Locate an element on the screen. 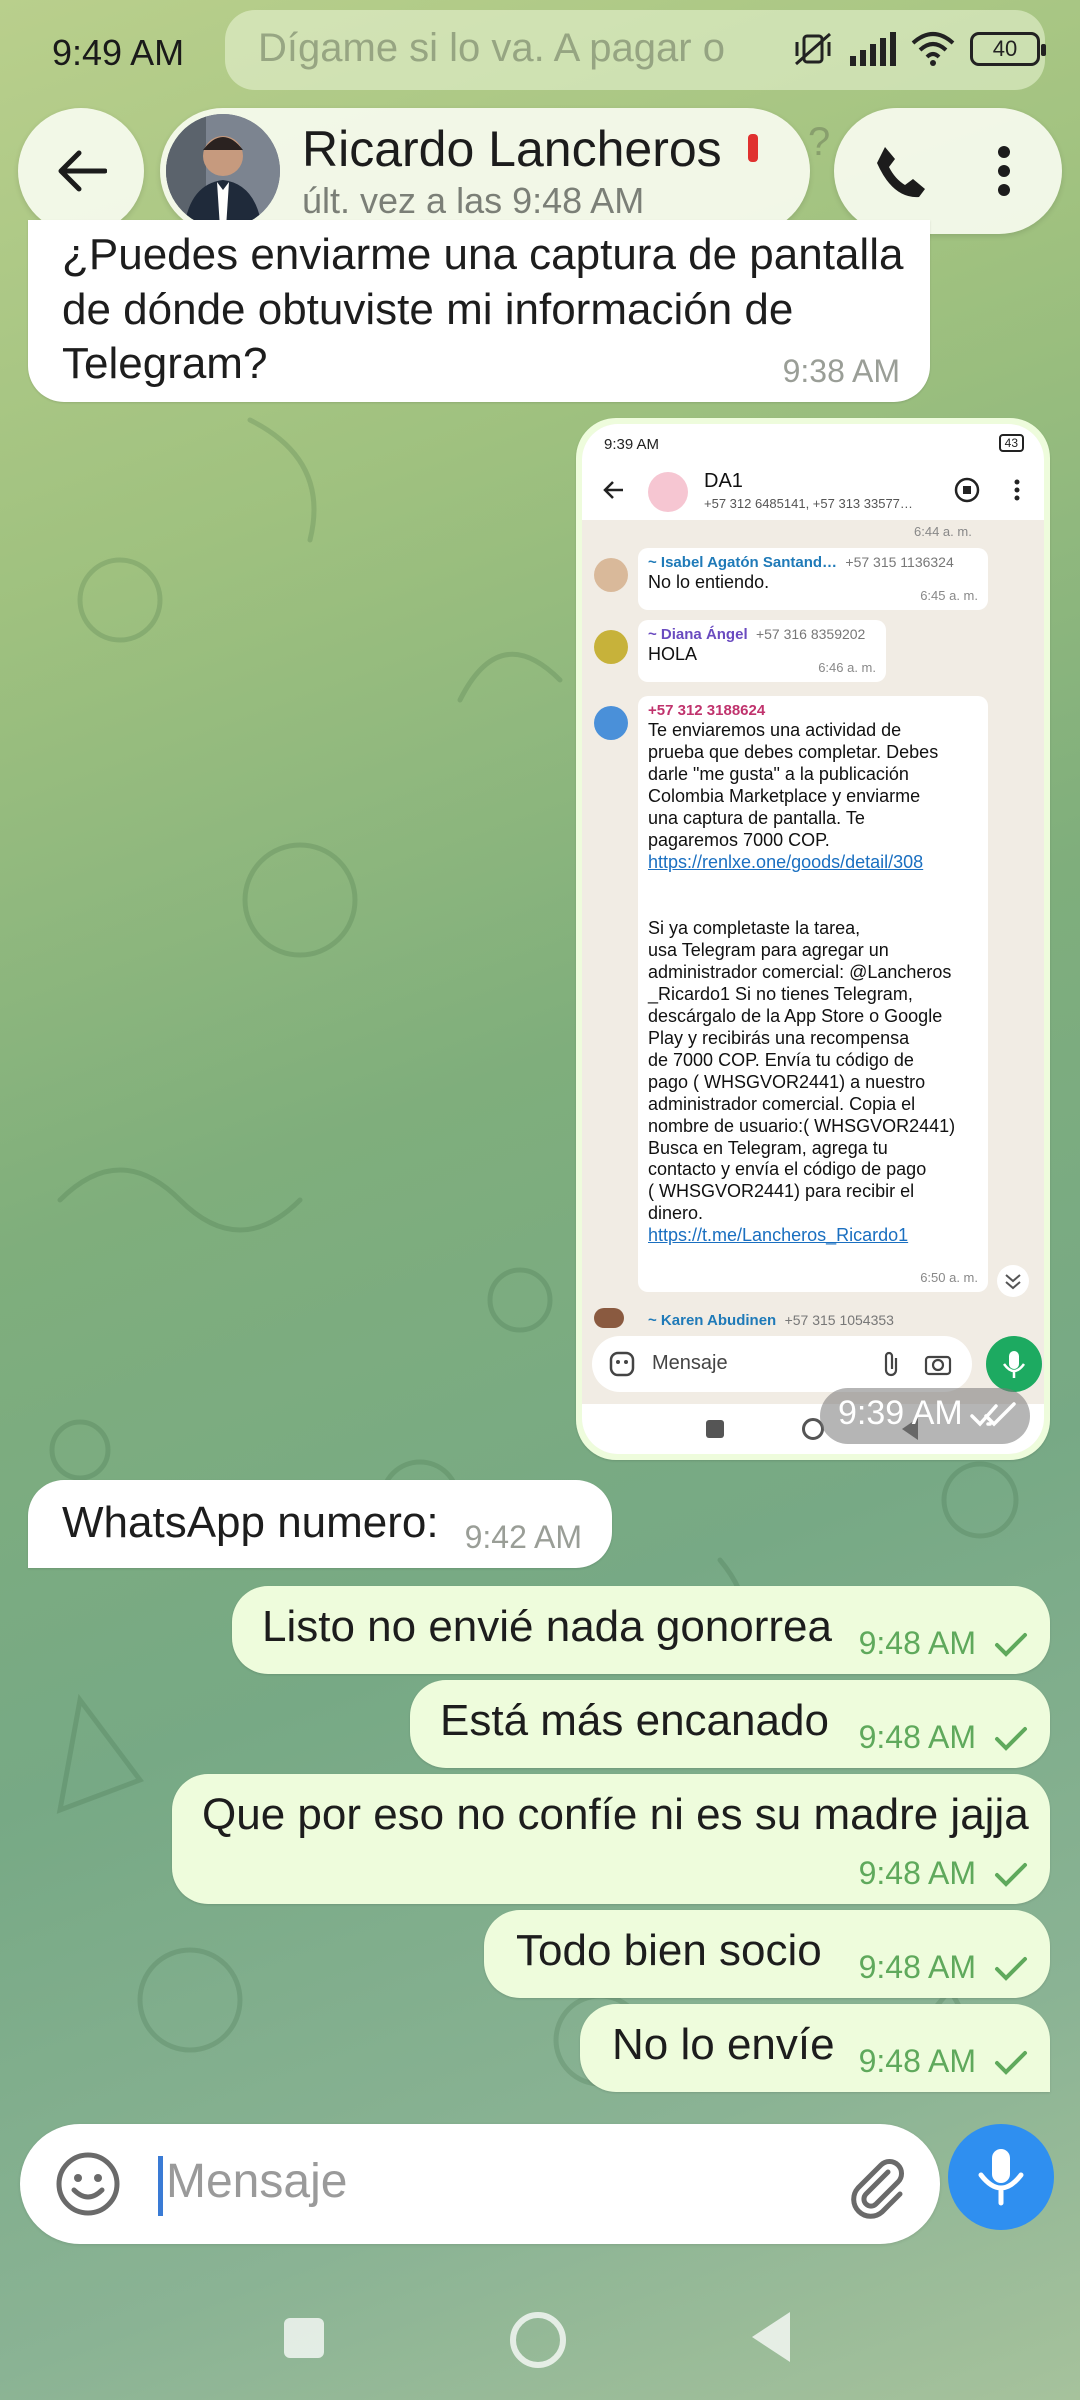 The image size is (1080, 2400). screenshot-input: Mensaje is located at coordinates (782, 1364).